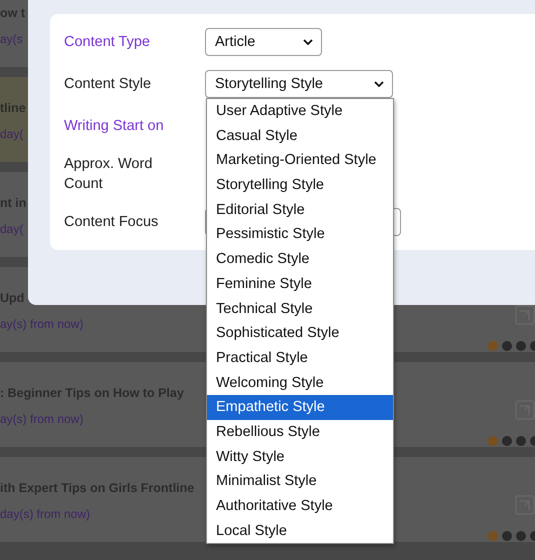 Image resolution: width=535 pixels, height=560 pixels. I want to click on dropdown-option: Technical Style, so click(300, 309).